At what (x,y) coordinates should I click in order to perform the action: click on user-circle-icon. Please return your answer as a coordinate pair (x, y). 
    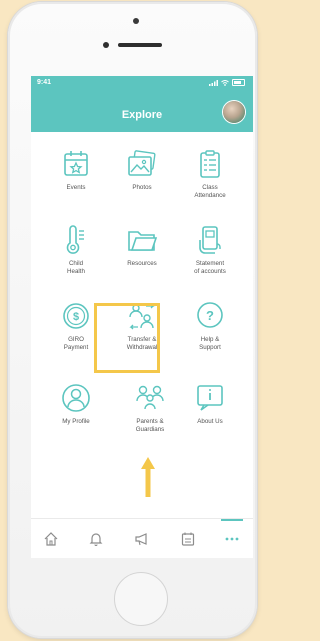
    Looking at the image, I should click on (76, 398).